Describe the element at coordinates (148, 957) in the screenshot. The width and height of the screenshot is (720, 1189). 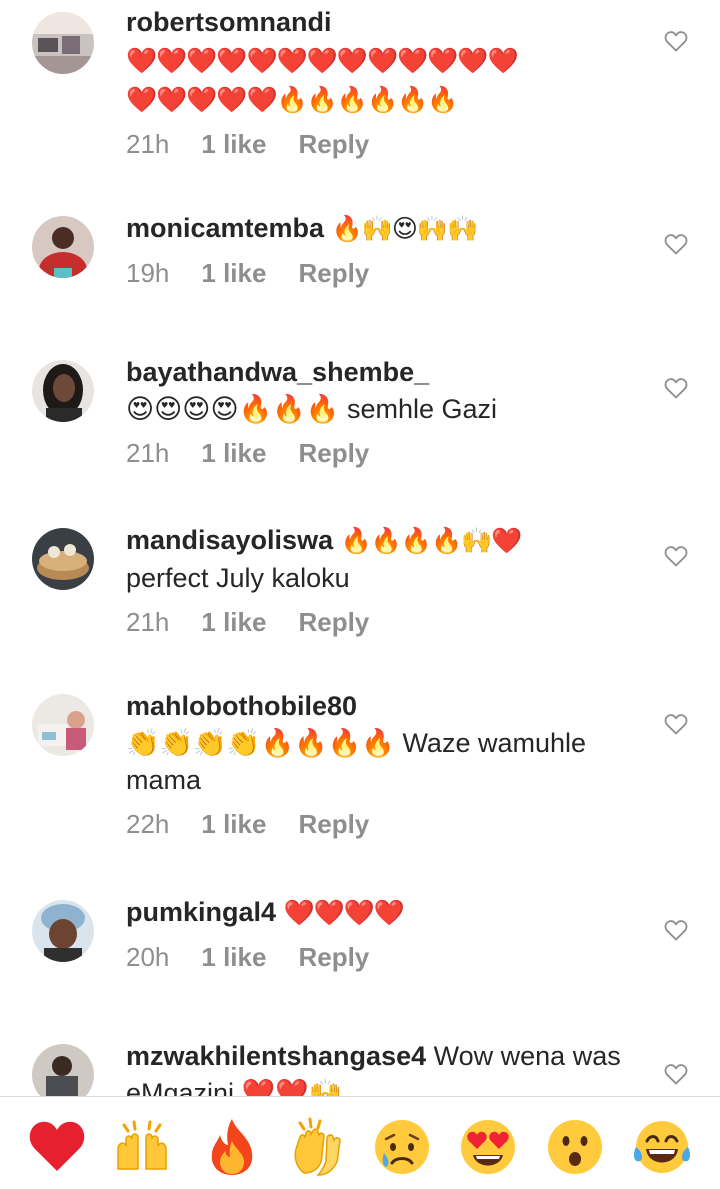
I see `comment-time: 20h` at that location.